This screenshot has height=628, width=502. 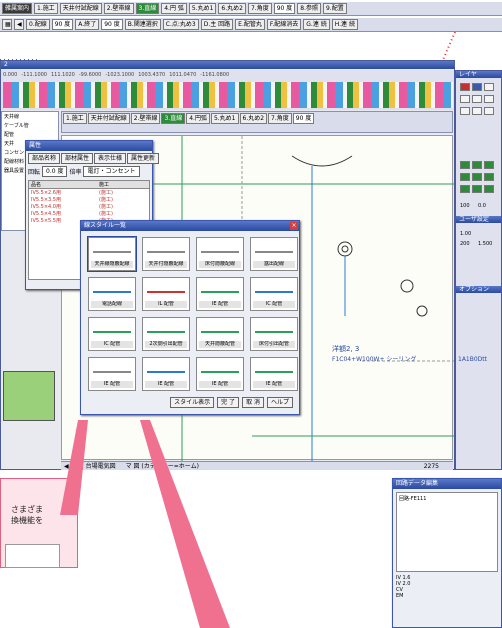 What do you see at coordinates (30, 125) in the screenshot?
I see `tree-item: ケーブル管` at bounding box center [30, 125].